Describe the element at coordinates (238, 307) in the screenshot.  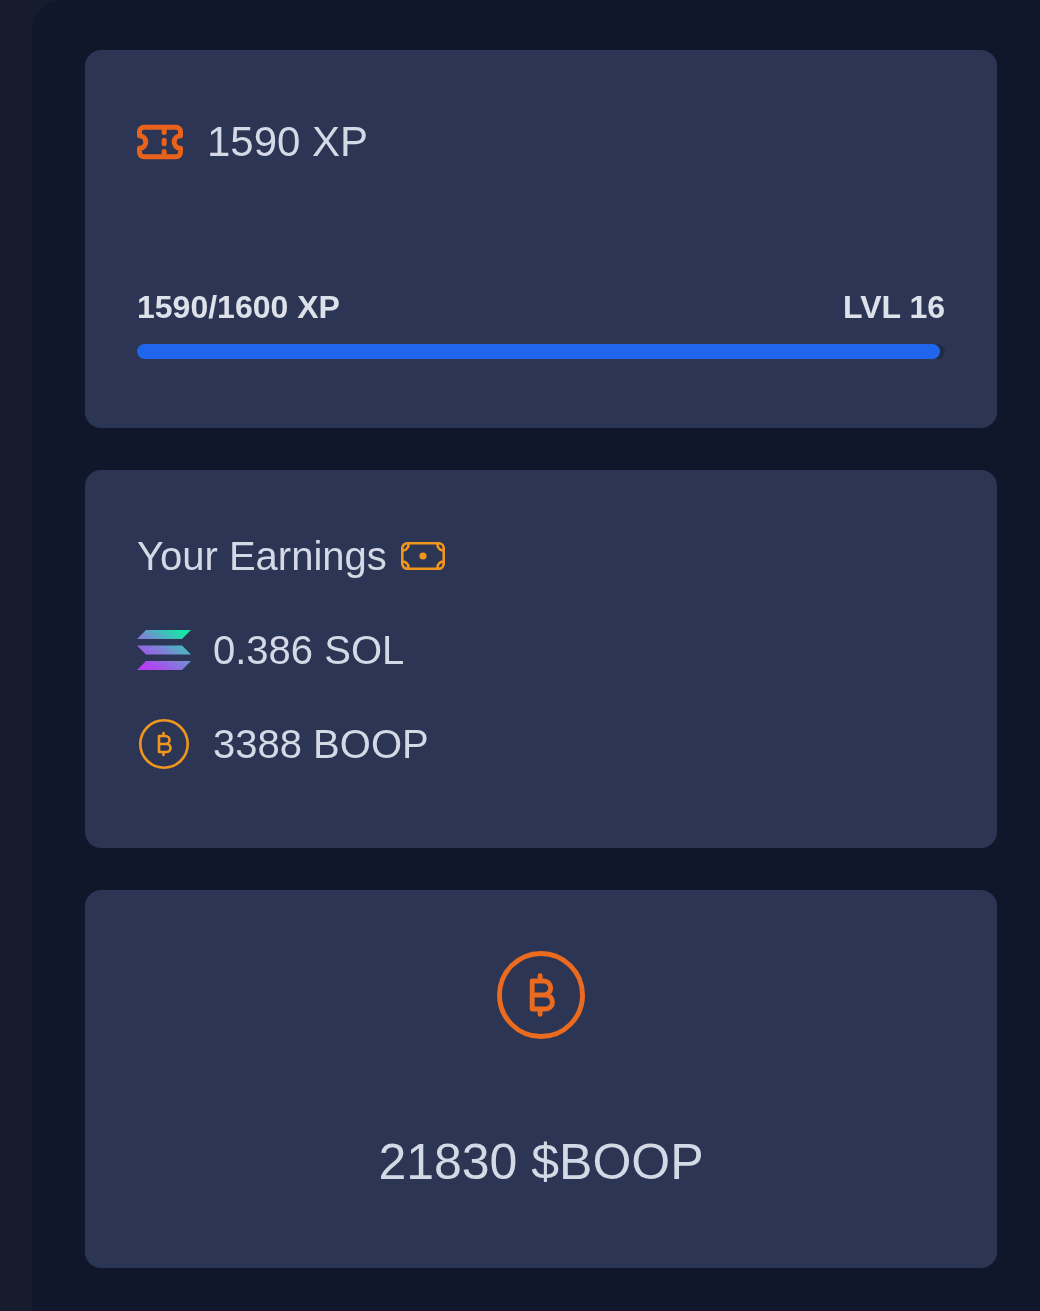
I see `xp-progress-label: 1590/1600 XP` at that location.